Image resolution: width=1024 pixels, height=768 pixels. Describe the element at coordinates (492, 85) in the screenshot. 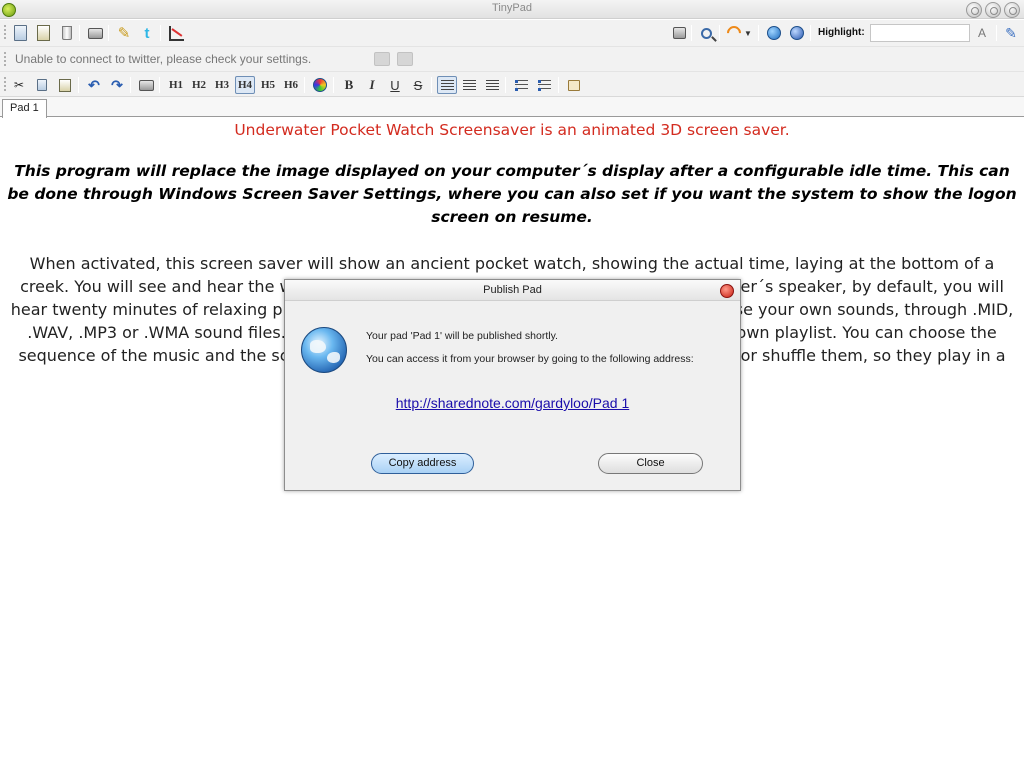

I see `align-right-icon` at that location.